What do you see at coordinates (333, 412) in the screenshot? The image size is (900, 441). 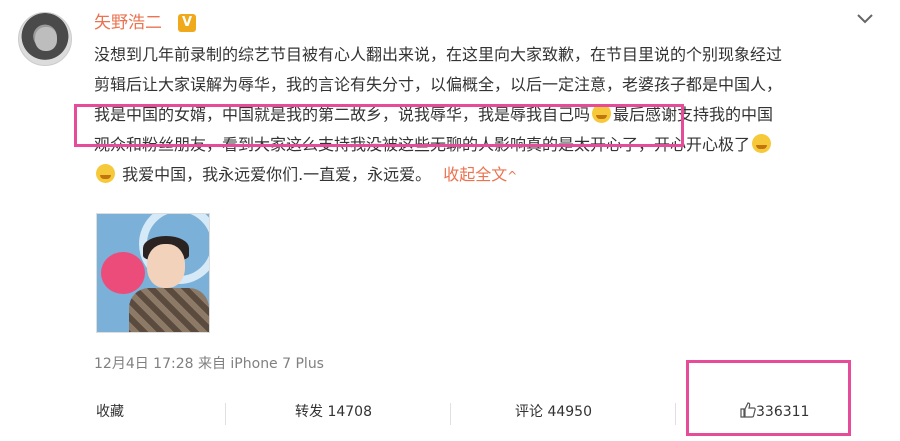 I see `repost-button: 转发 14708` at bounding box center [333, 412].